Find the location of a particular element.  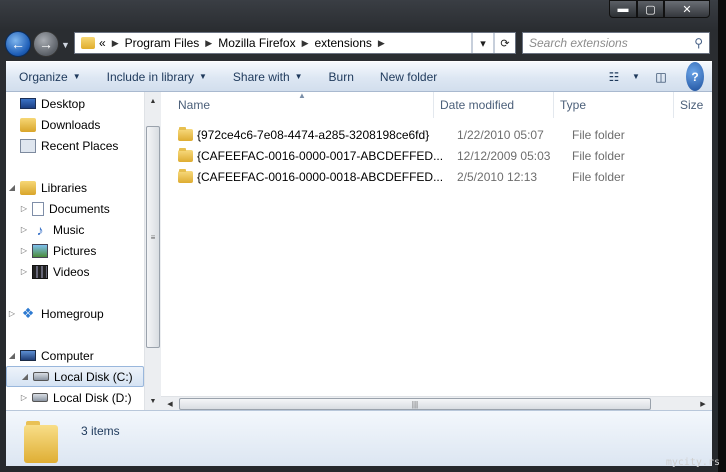

overflow-label: « is located at coordinates (102, 43).